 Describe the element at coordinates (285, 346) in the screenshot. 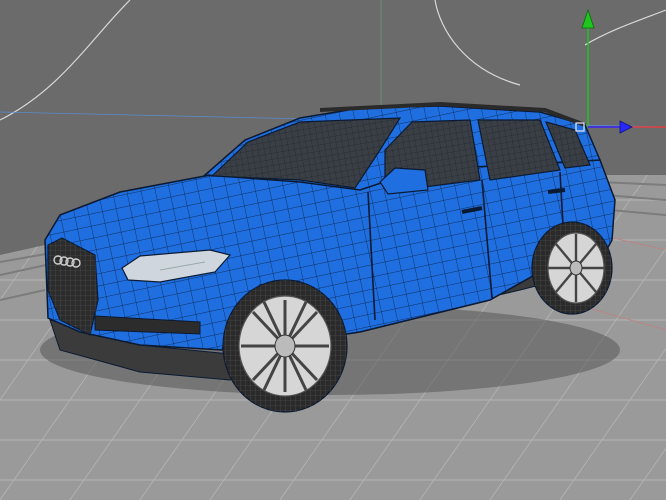

I see `front-wheel` at that location.